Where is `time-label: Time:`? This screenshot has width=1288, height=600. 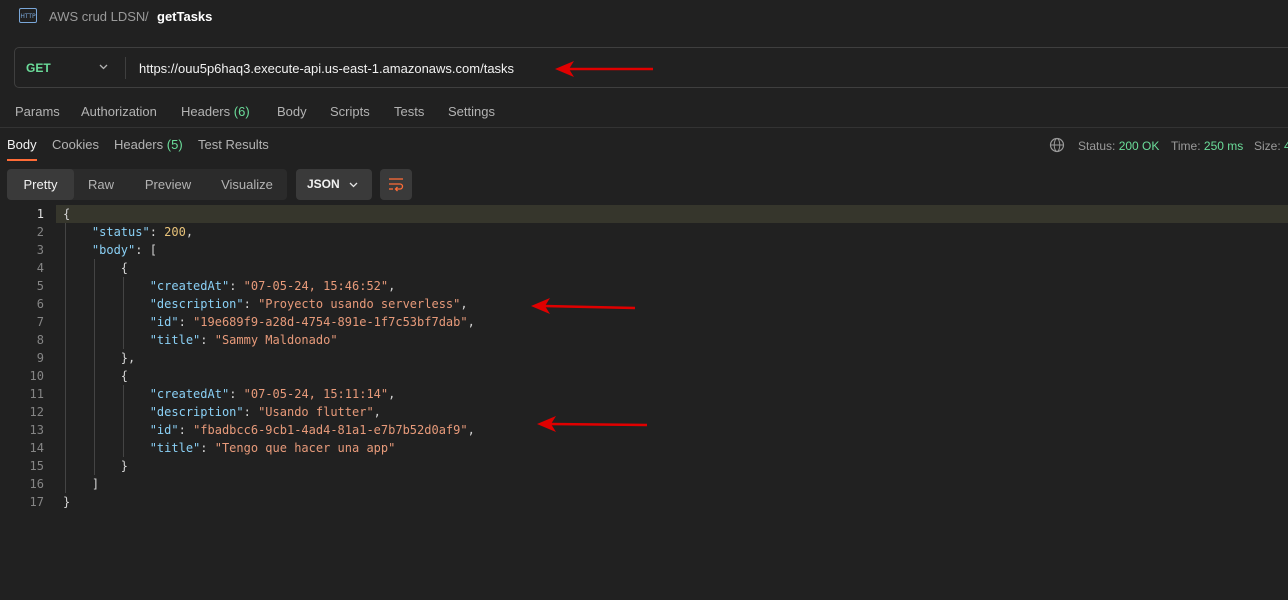 time-label: Time: is located at coordinates (1186, 146).